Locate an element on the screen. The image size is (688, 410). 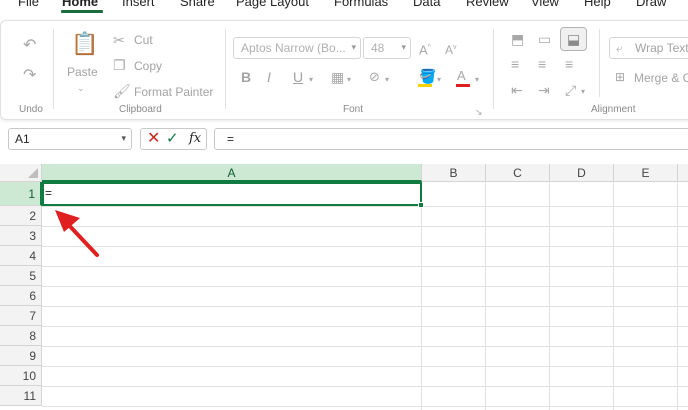
annotation-arrow-icon is located at coordinates (77, 233).